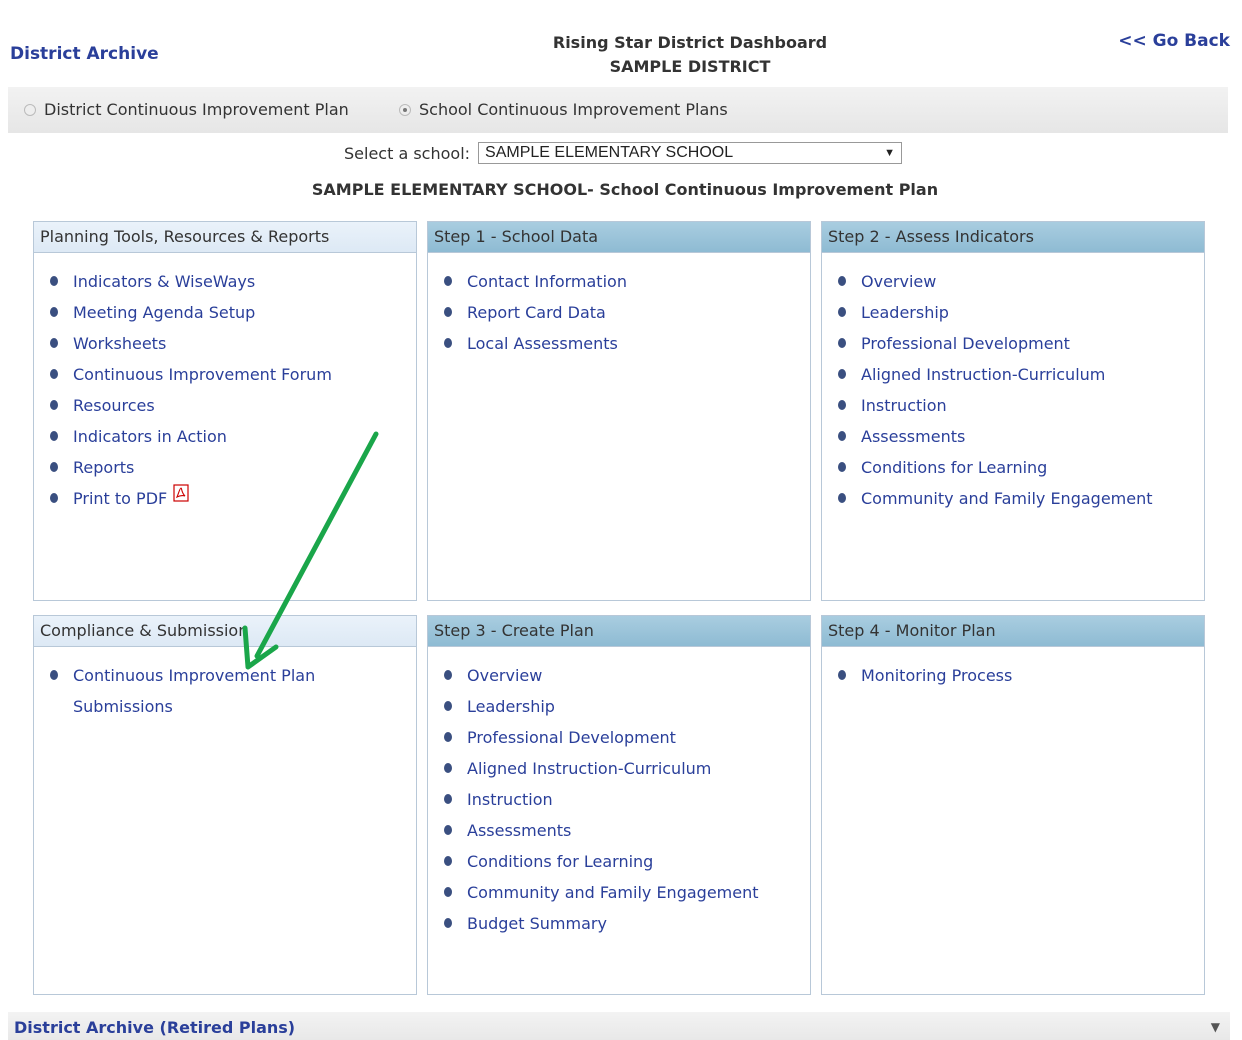 The width and height of the screenshot is (1242, 1040). I want to click on report-card-data-link: Report Card Data, so click(536, 313).